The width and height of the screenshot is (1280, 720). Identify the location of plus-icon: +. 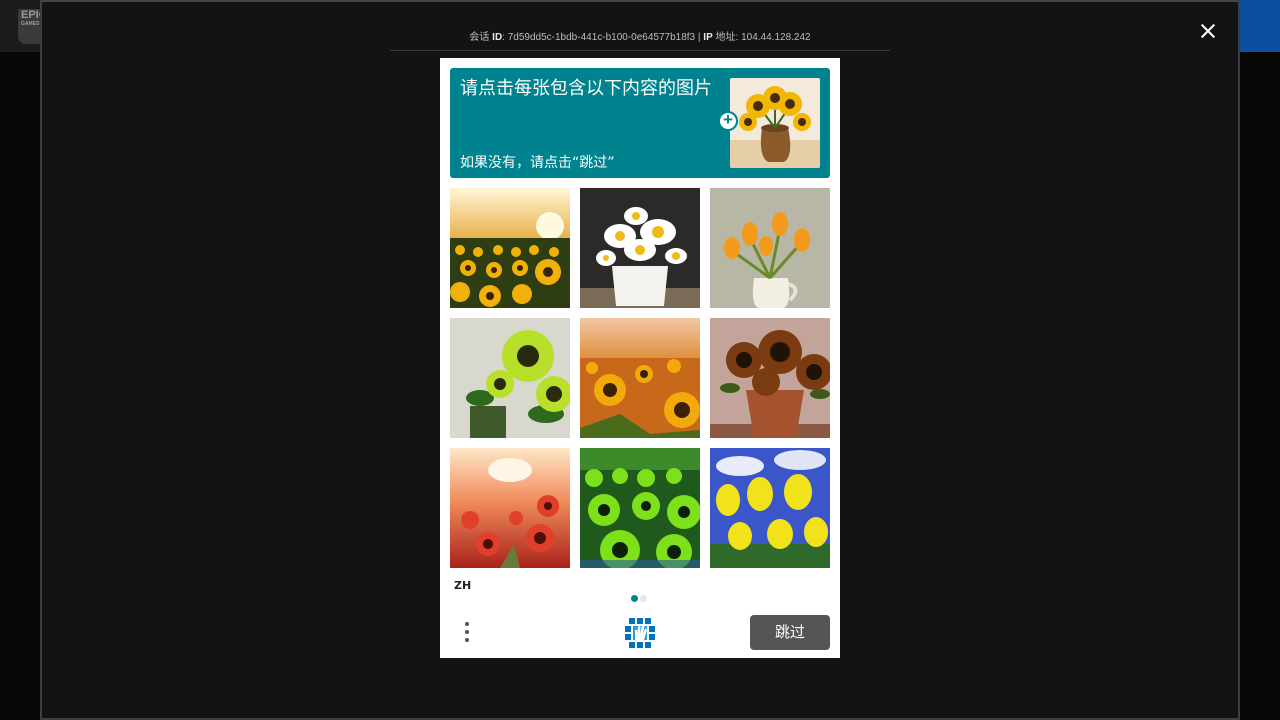
(728, 121).